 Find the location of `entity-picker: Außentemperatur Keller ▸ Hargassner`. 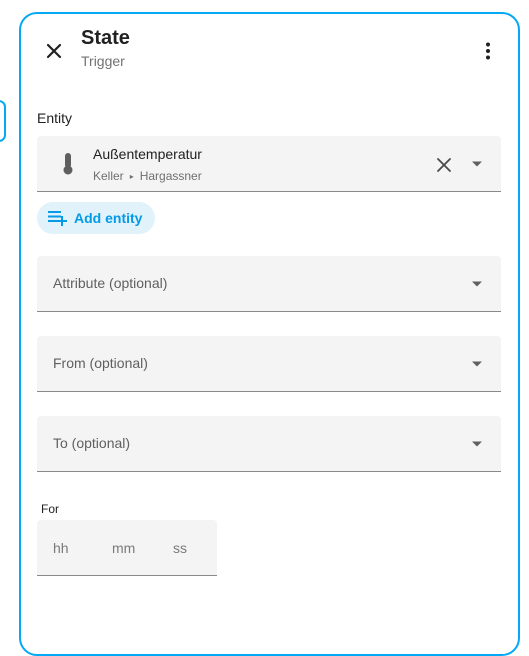

entity-picker: Außentemperatur Keller ▸ Hargassner is located at coordinates (269, 164).